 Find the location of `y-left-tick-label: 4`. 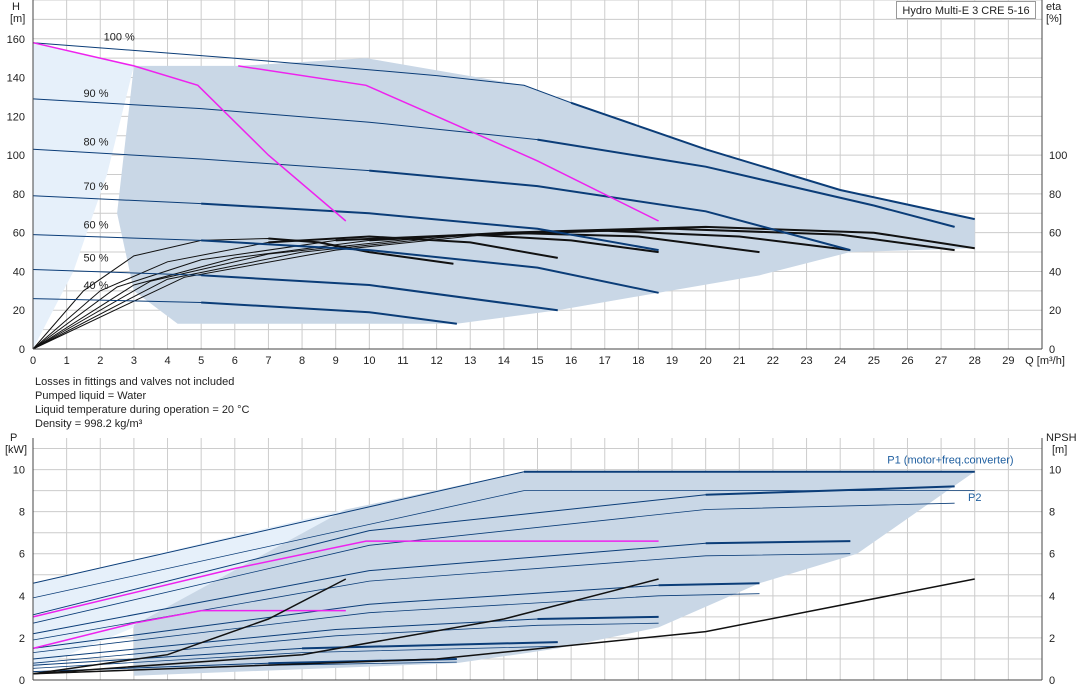

y-left-tick-label: 4 is located at coordinates (22, 597).